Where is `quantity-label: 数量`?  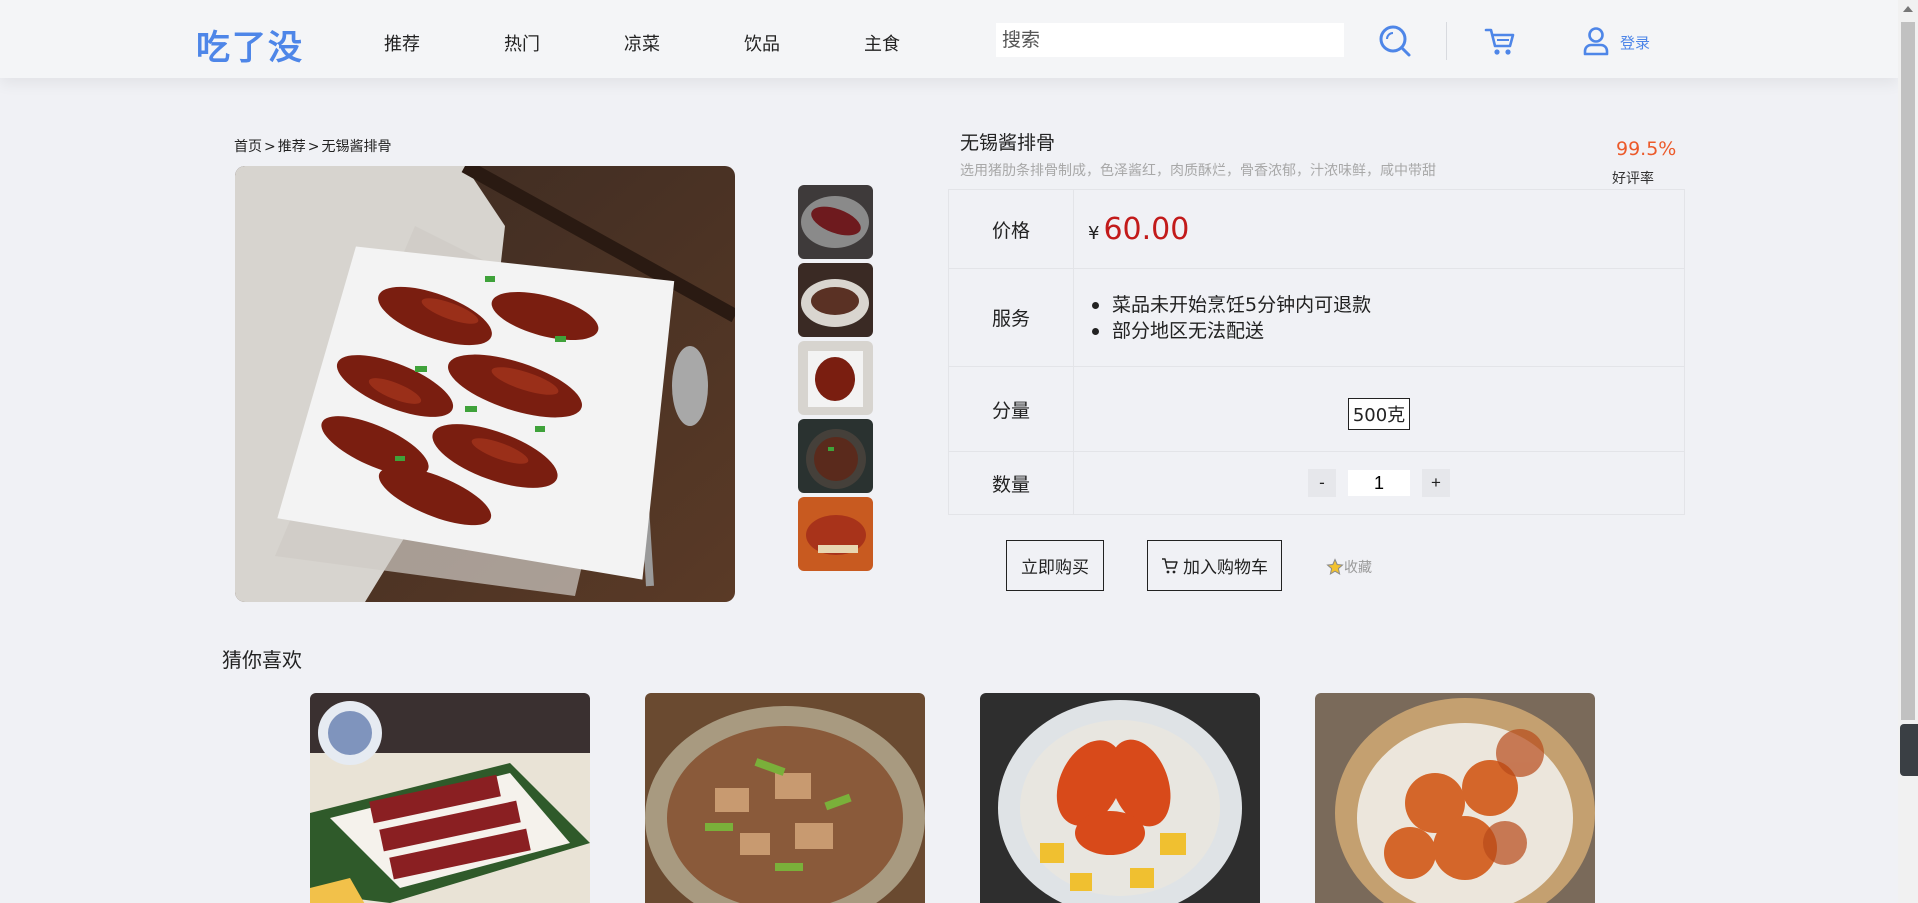 quantity-label: 数量 is located at coordinates (1011, 483).